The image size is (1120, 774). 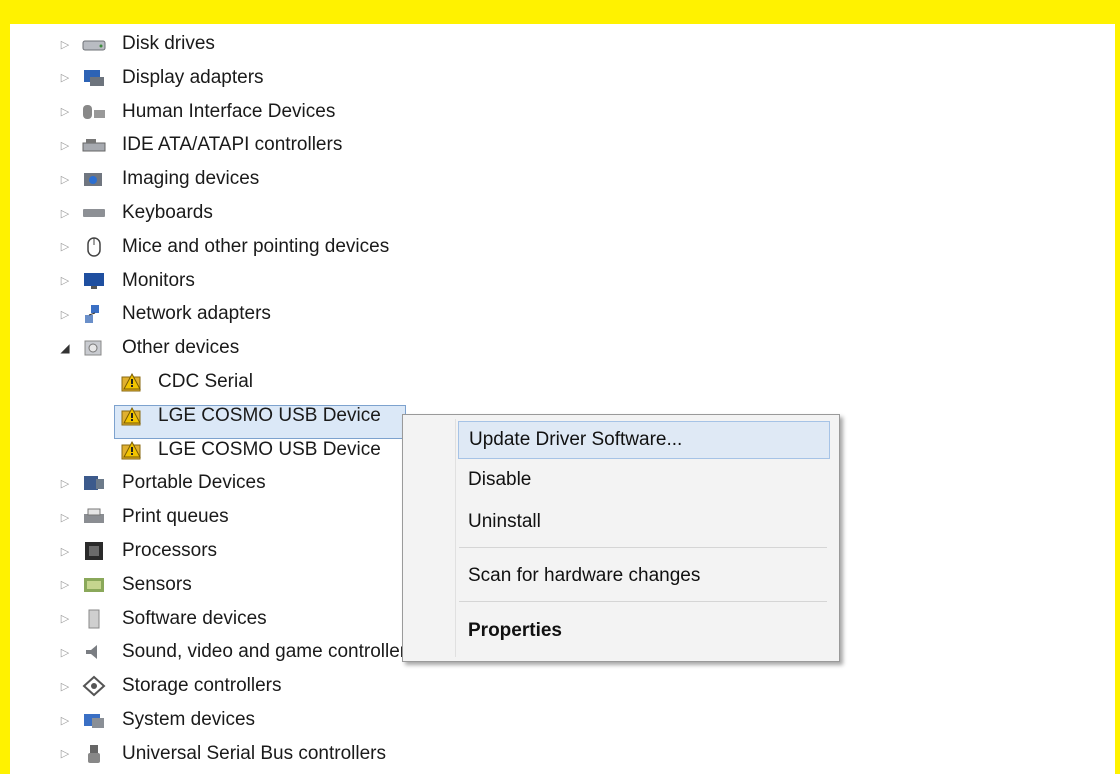 I want to click on processor-icon, so click(x=94, y=551).